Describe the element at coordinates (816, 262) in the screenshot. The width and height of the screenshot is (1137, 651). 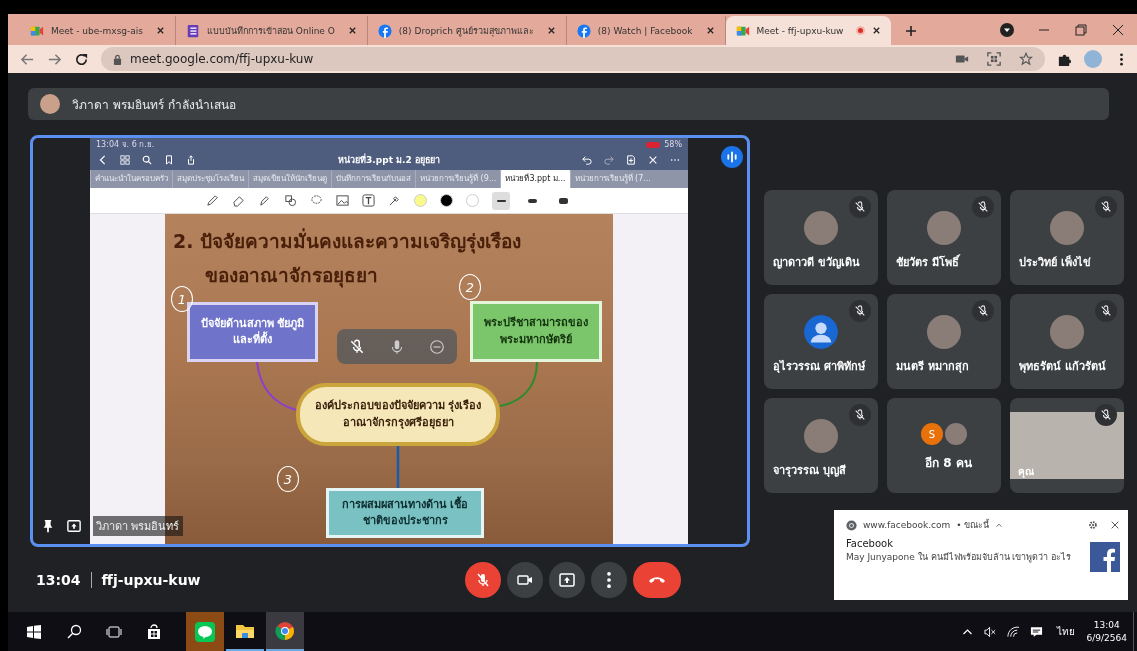
I see `participant-name: ญาดาวดี ขวัญเดิน` at that location.